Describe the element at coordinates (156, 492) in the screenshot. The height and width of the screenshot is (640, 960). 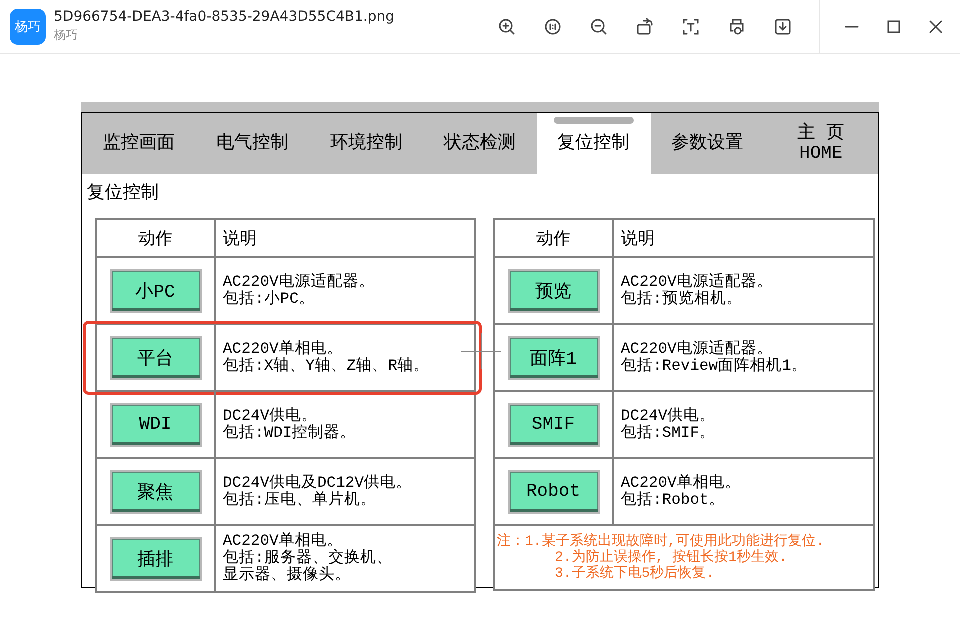
I see `reset-button: 聚焦` at that location.